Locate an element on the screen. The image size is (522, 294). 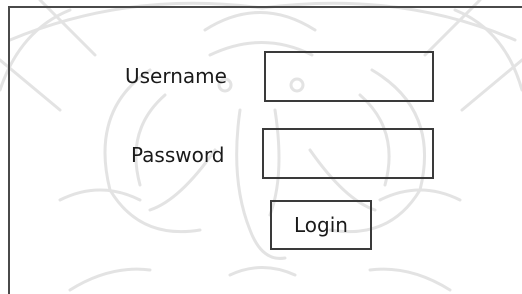
login-button: Login is located at coordinates (321, 225).